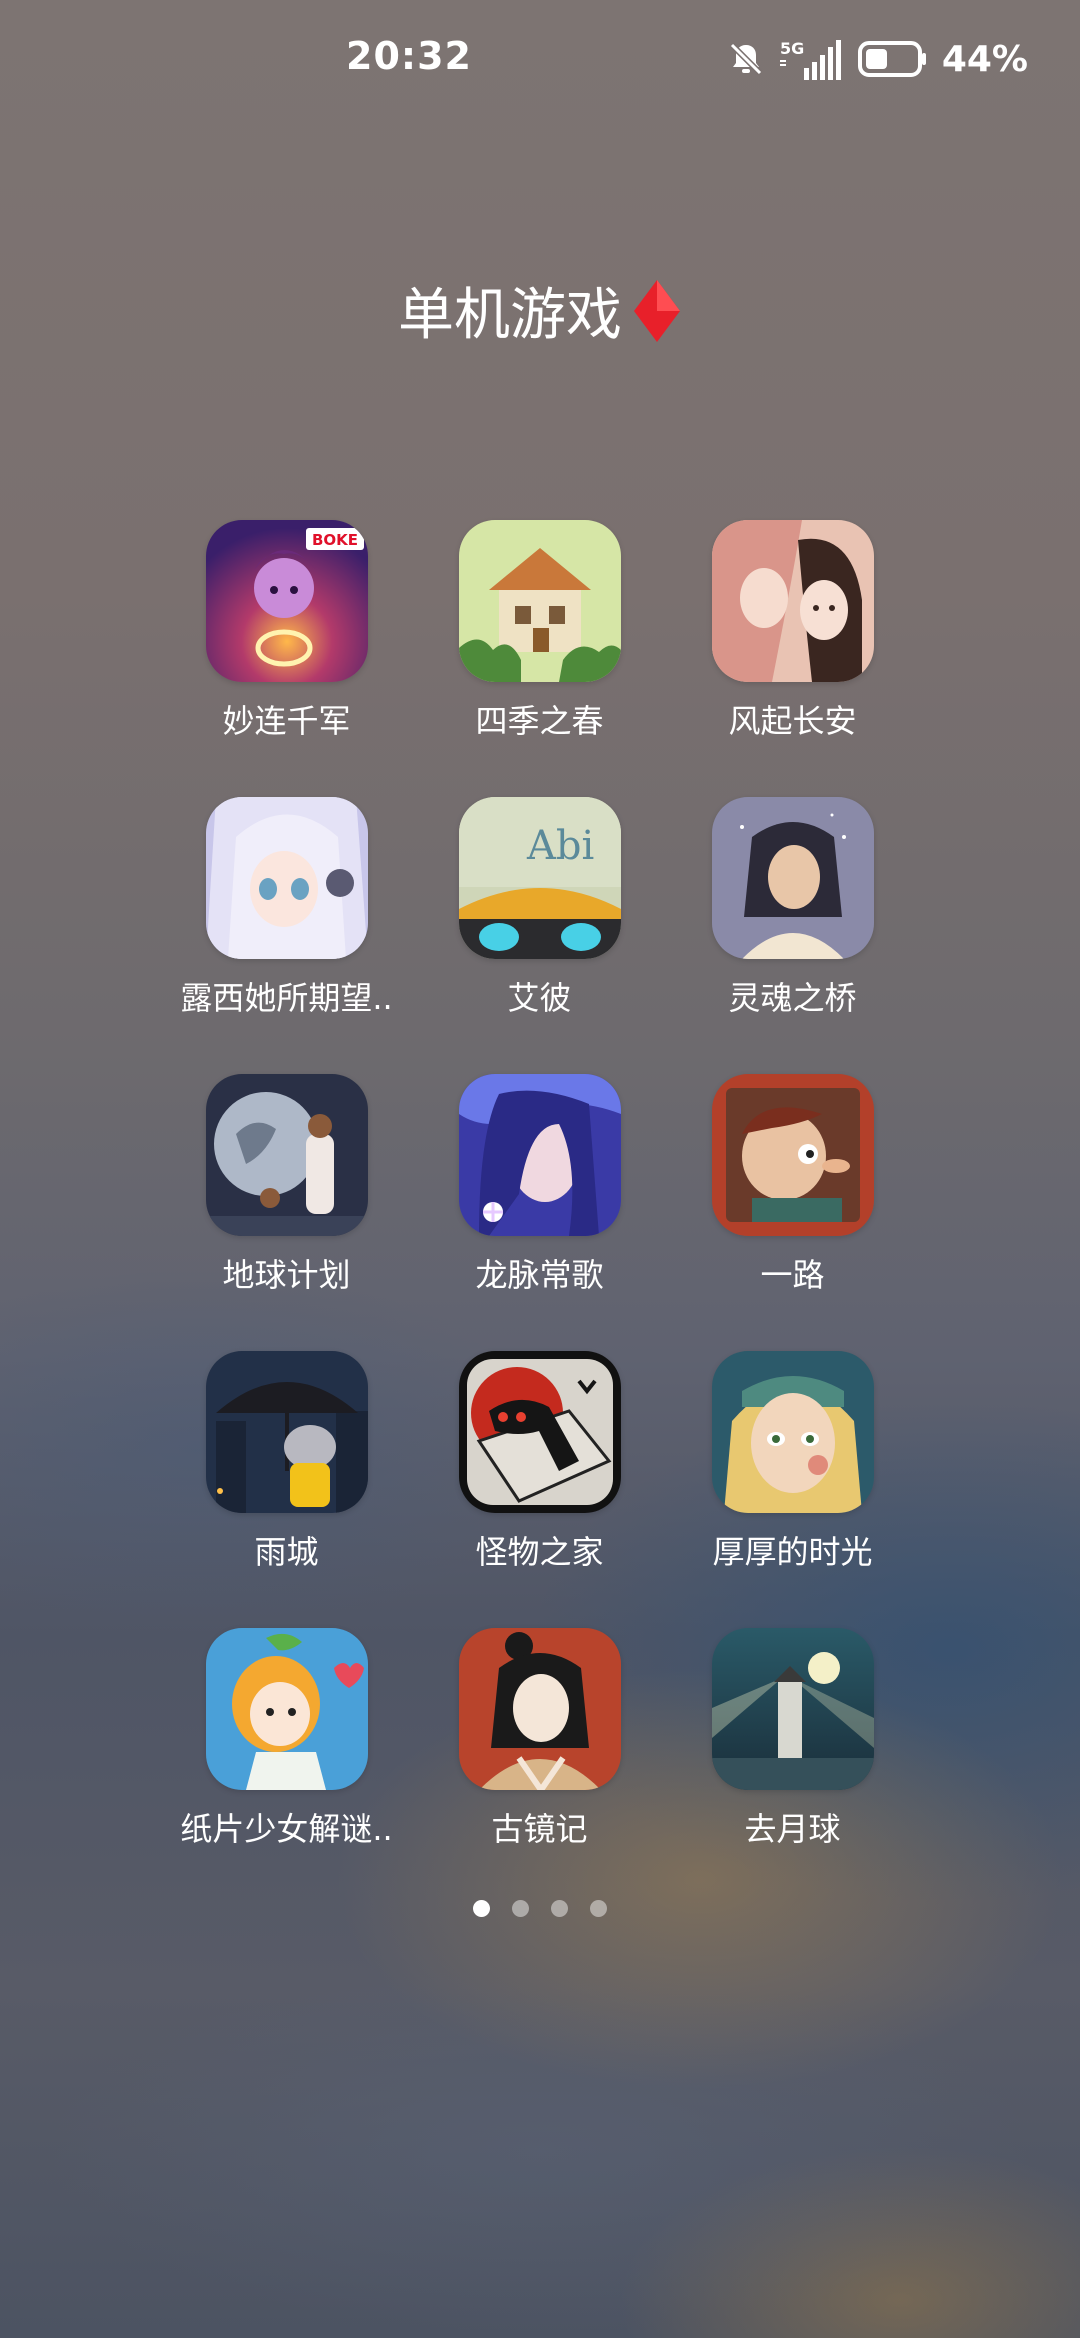 The width and height of the screenshot is (1080, 2338). I want to click on status-bar: 20:32 5G 44%, so click(540, 60).